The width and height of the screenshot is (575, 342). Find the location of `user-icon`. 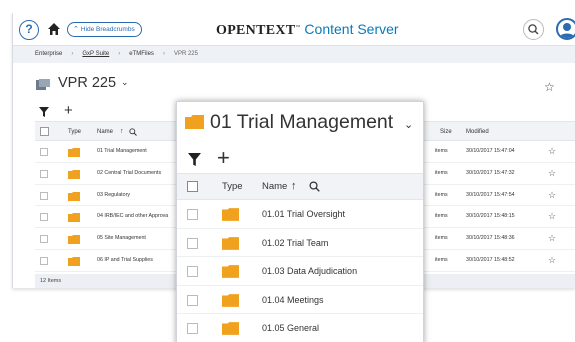

user-icon is located at coordinates (567, 30).